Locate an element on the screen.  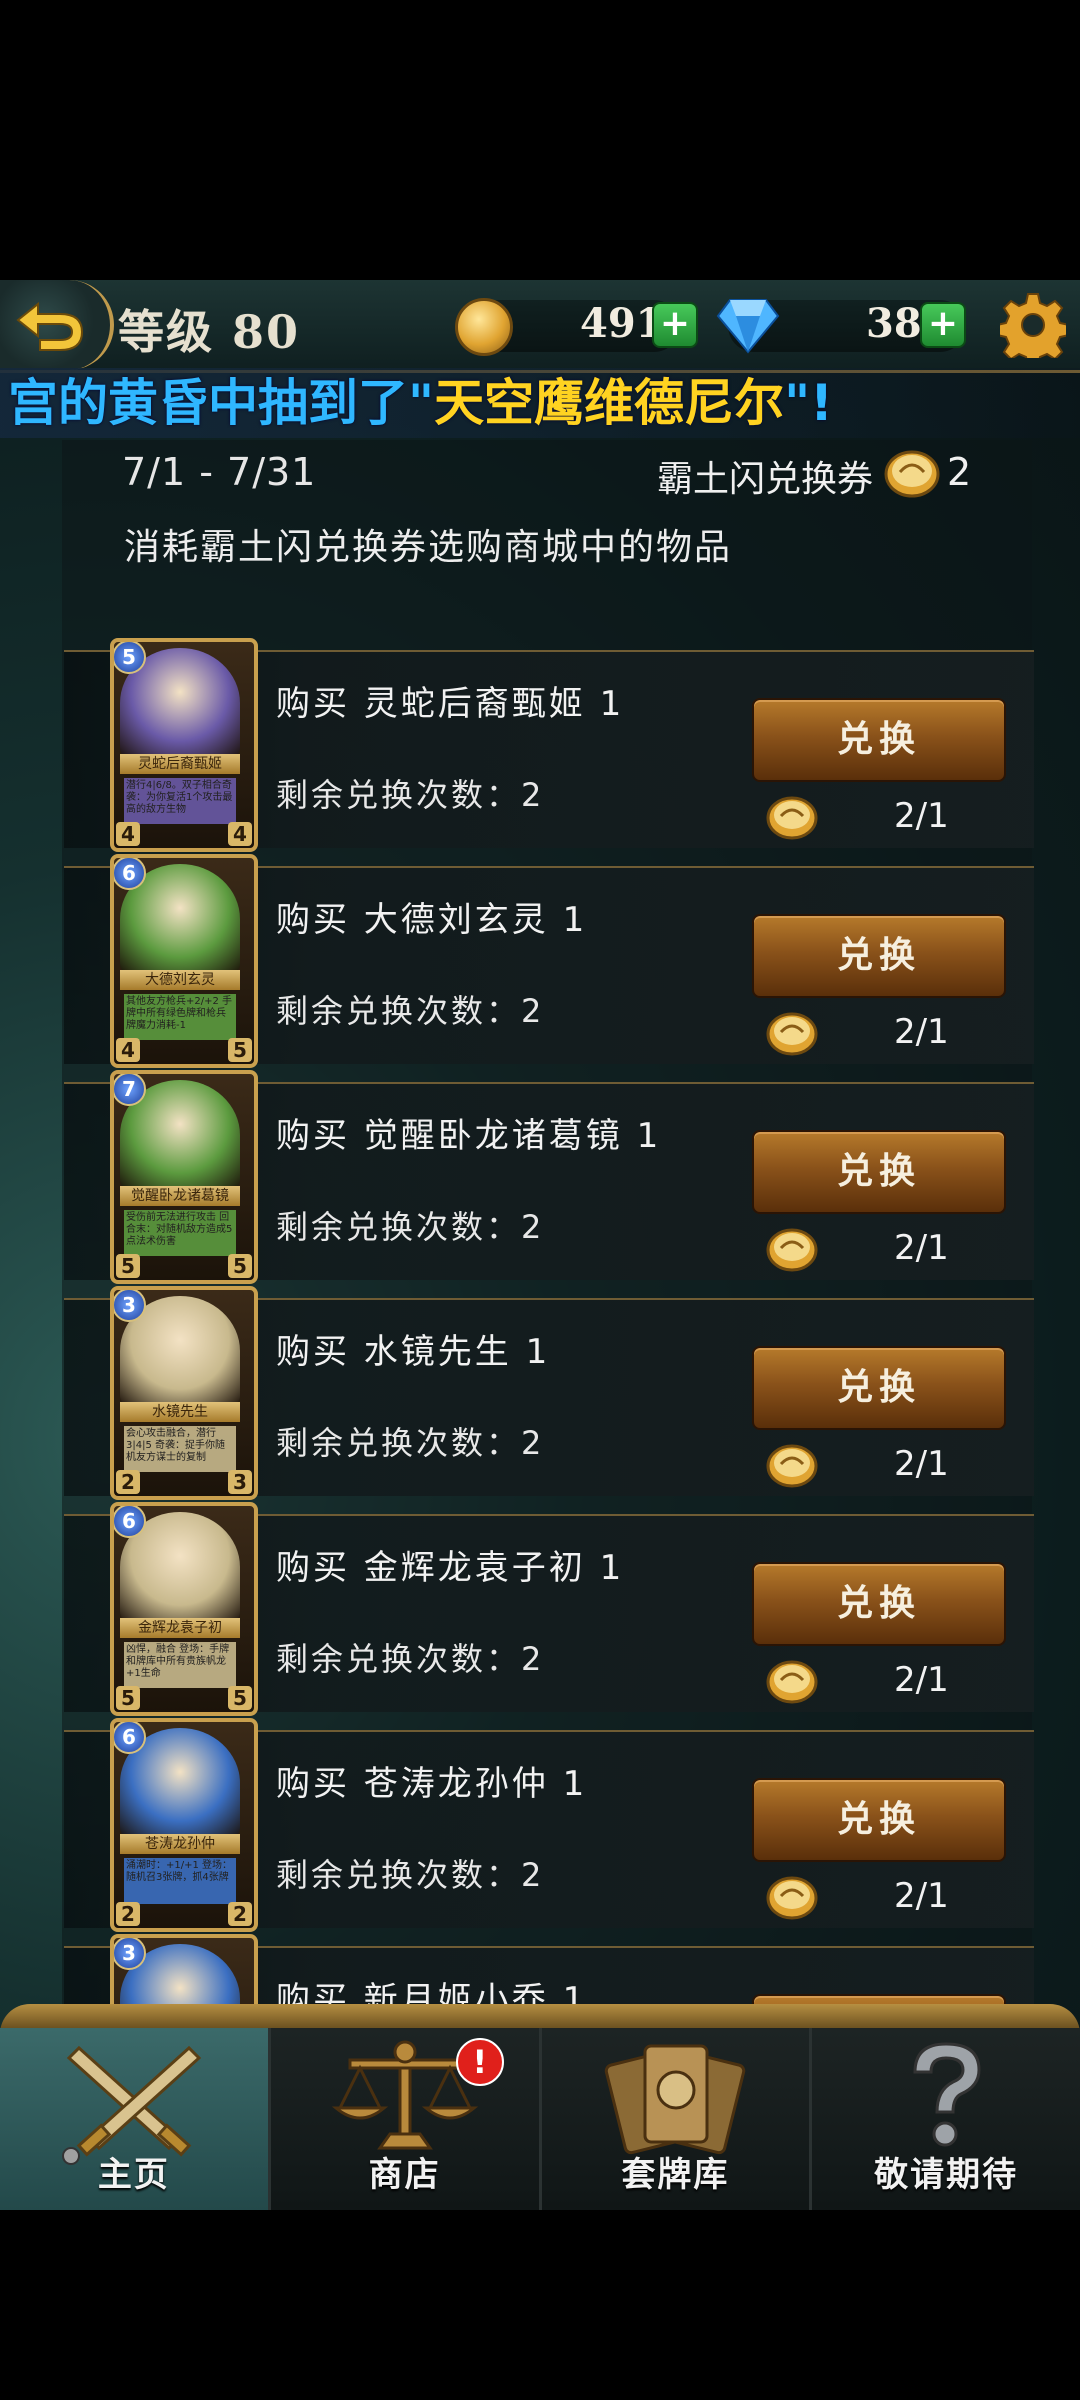
add-diamond-button: + is located at coordinates (943, 325).